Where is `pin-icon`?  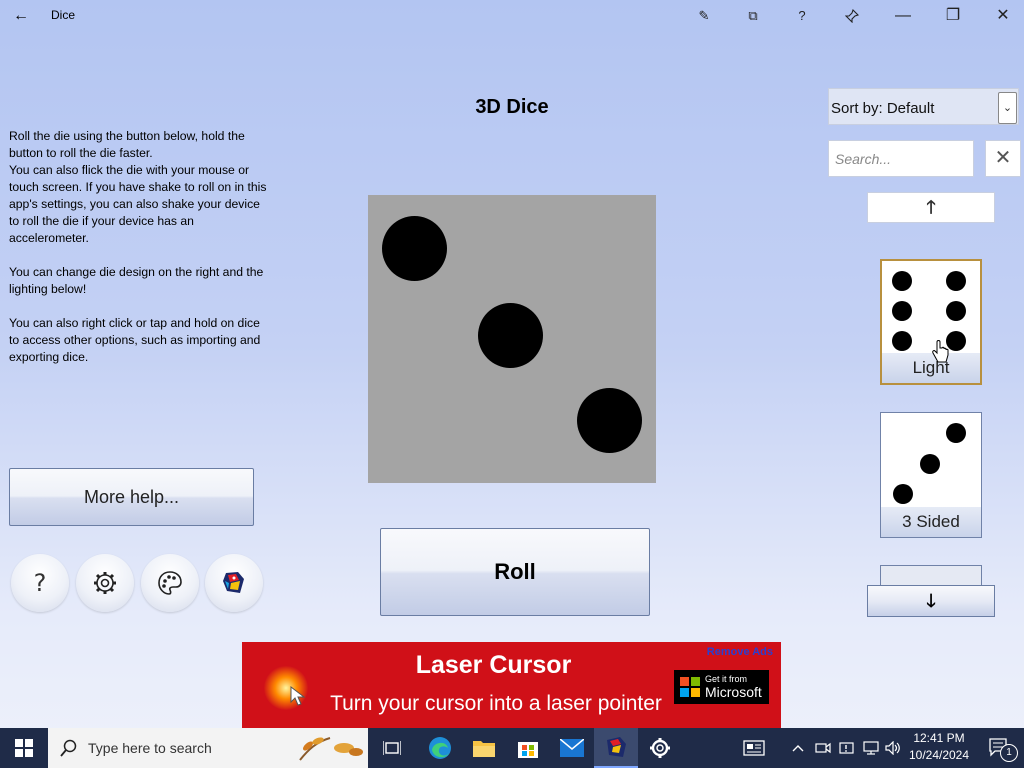 pin-icon is located at coordinates (852, 16).